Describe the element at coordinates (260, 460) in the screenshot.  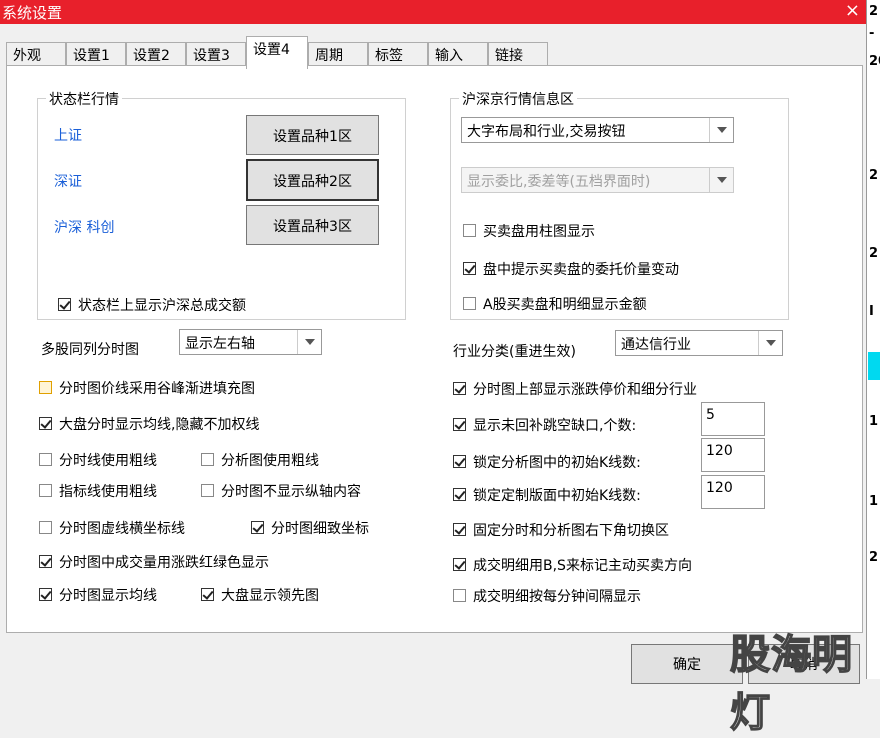
I see `thick-analysis-checkbox: 分析图使用粗线` at that location.